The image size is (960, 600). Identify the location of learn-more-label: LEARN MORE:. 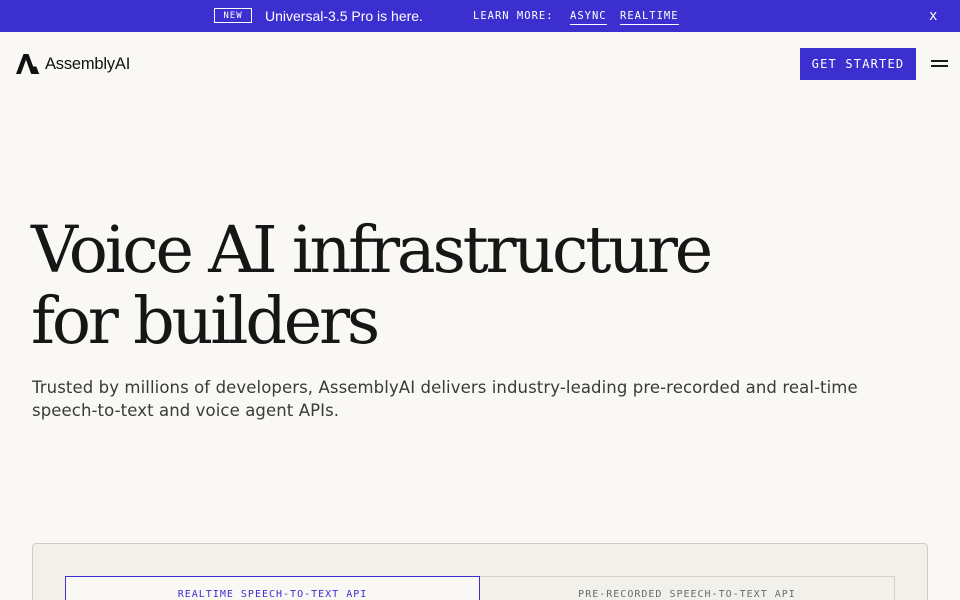
(513, 16).